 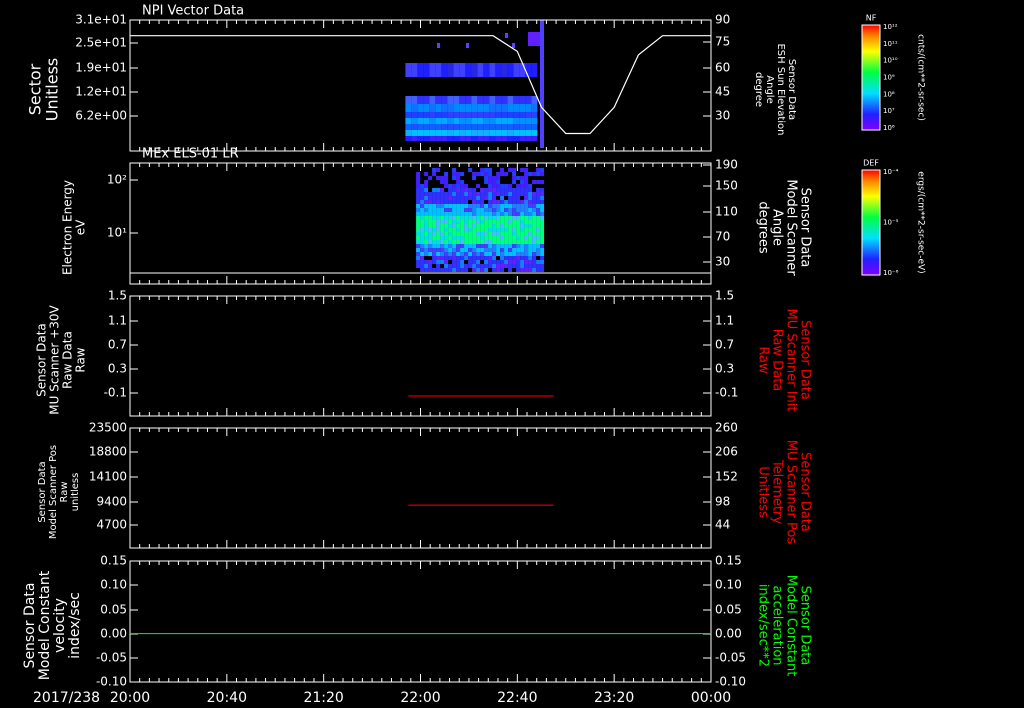 What do you see at coordinates (711, 698) in the screenshot?
I see `time-tick-label: 00:00` at bounding box center [711, 698].